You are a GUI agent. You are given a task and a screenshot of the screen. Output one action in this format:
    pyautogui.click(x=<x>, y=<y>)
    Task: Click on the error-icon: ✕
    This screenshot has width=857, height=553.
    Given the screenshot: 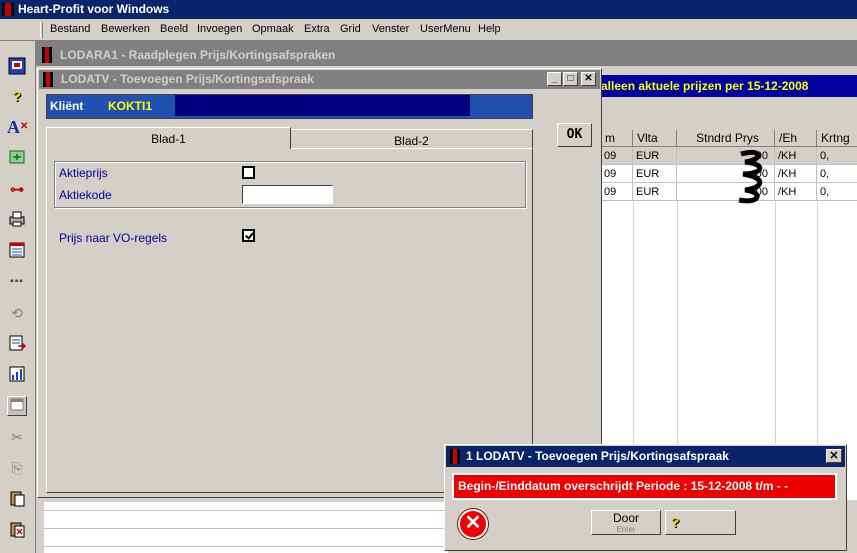 What is the action you would take?
    pyautogui.click(x=473, y=524)
    